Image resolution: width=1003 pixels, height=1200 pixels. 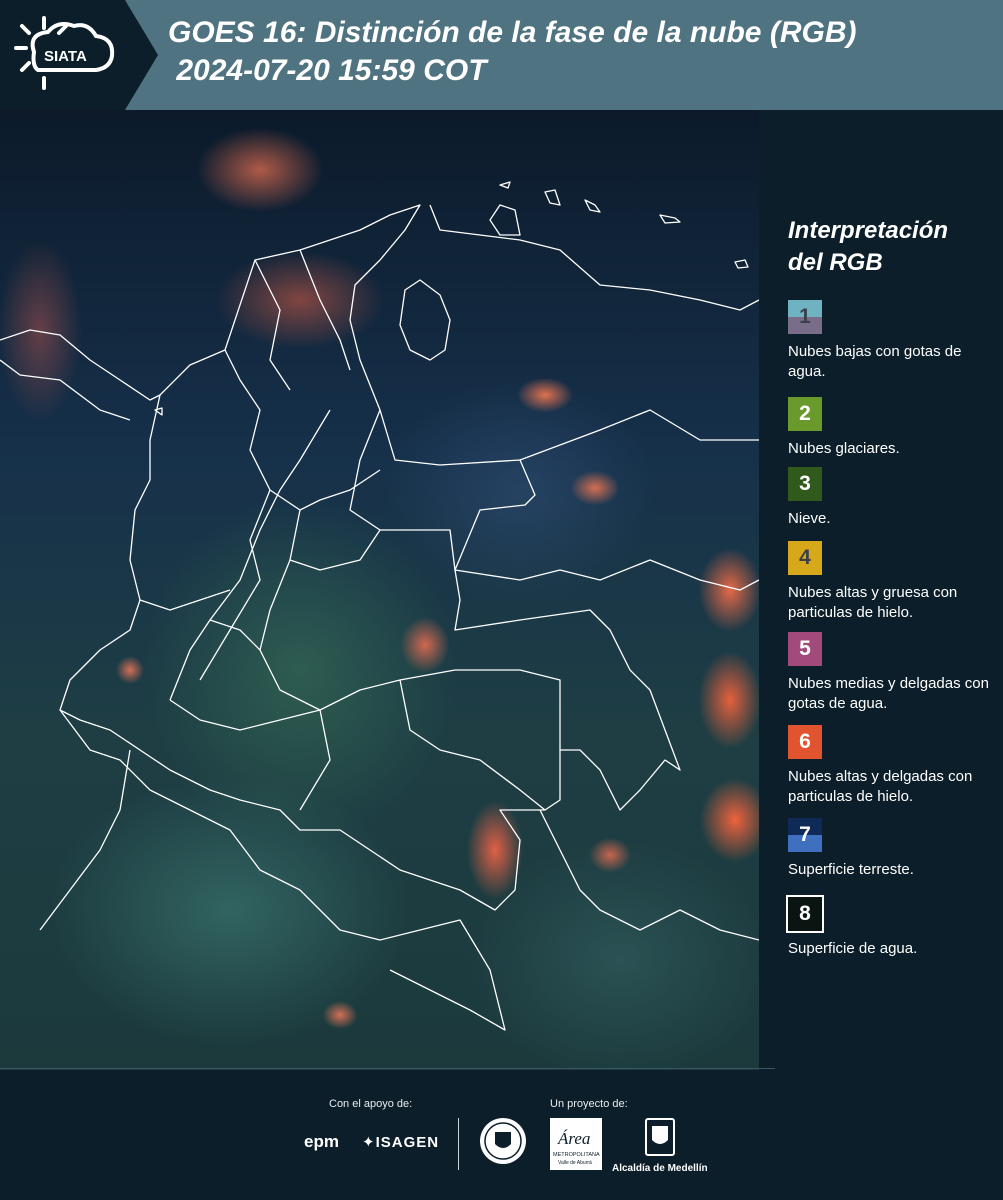 I want to click on legend-number: 4, so click(x=805, y=557).